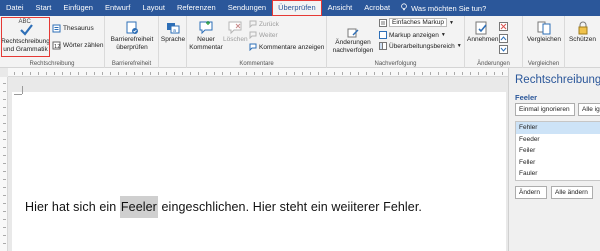 This screenshot has width=600, height=251. Describe the element at coordinates (558, 128) in the screenshot. I see `suggestion-item: Fehler` at that location.